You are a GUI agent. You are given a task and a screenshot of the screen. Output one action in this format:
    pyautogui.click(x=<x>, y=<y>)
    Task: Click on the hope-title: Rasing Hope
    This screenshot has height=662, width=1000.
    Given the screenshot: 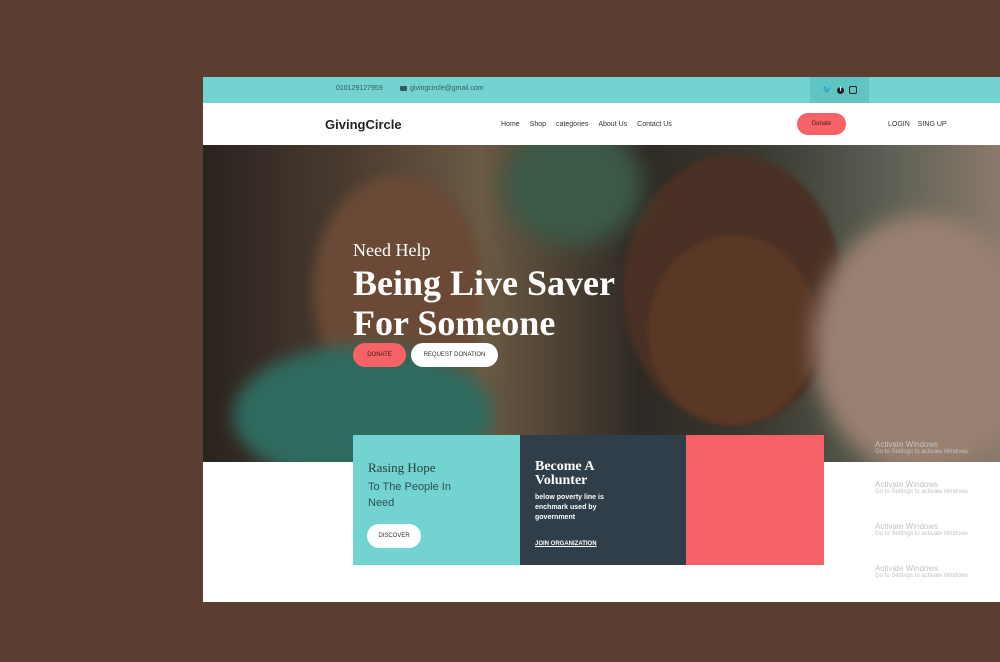 What is the action you would take?
    pyautogui.click(x=402, y=467)
    